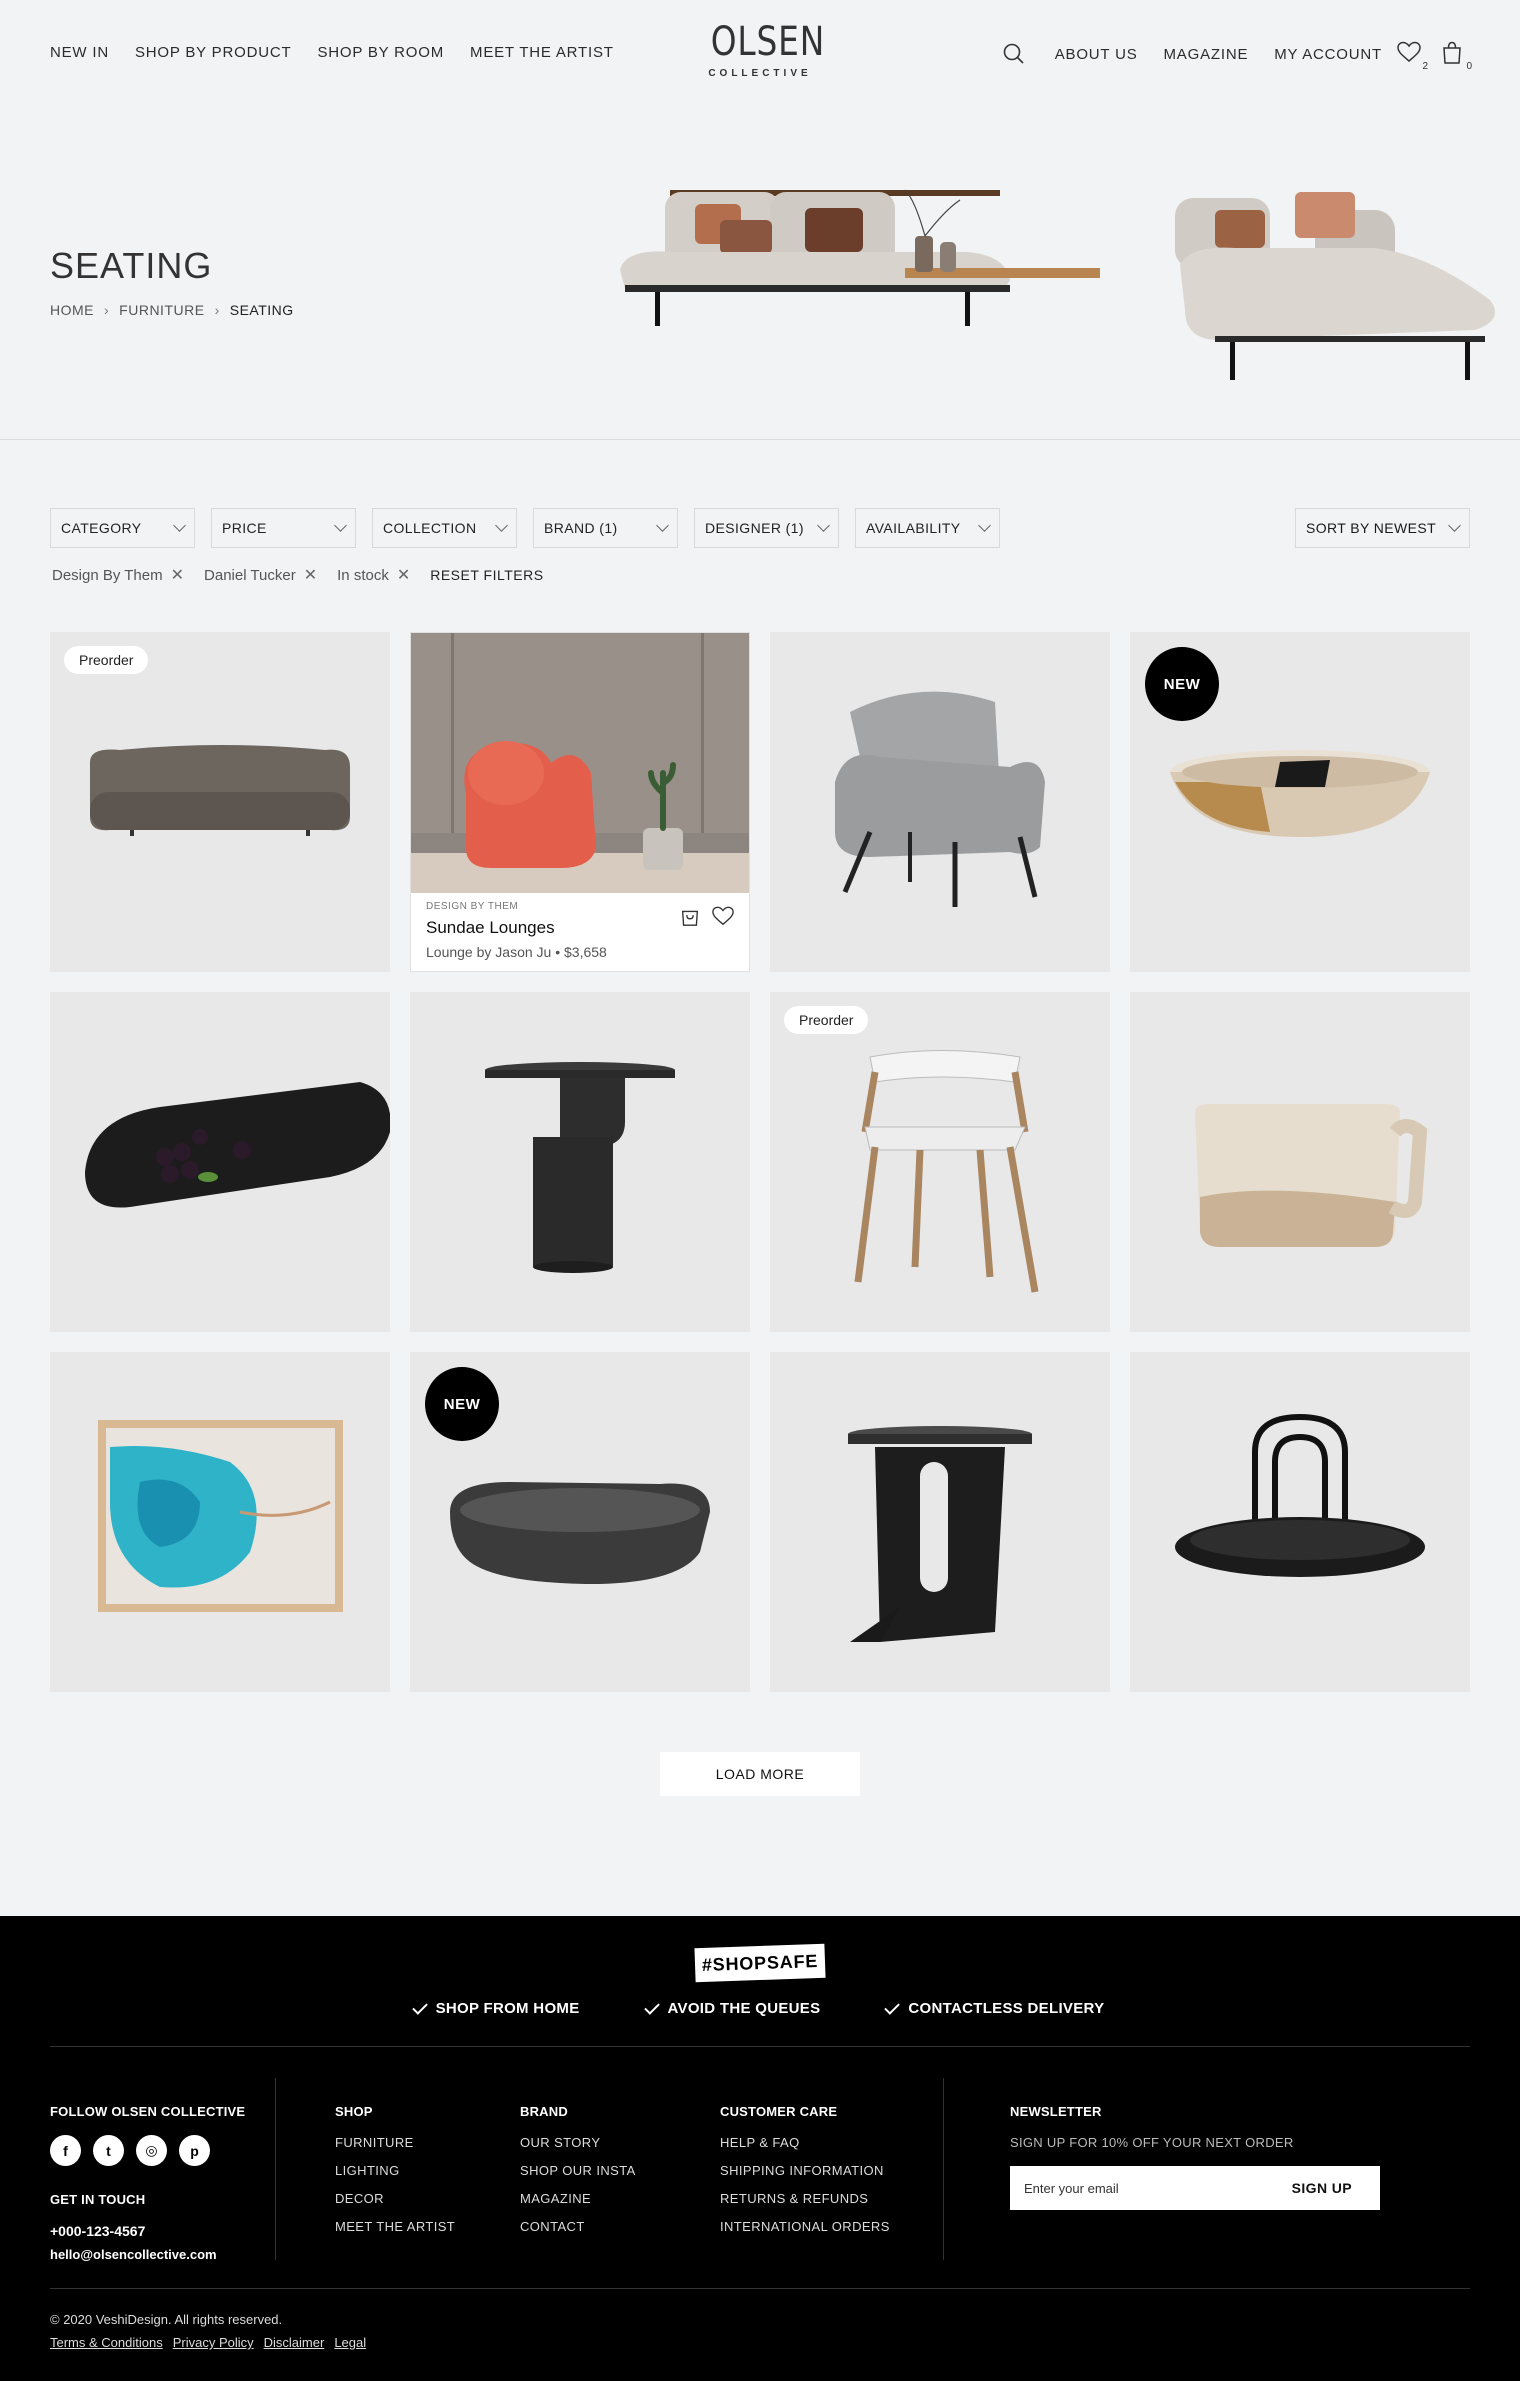 The width and height of the screenshot is (1520, 2381). I want to click on phone-number: +000-123-4567, so click(147, 2231).